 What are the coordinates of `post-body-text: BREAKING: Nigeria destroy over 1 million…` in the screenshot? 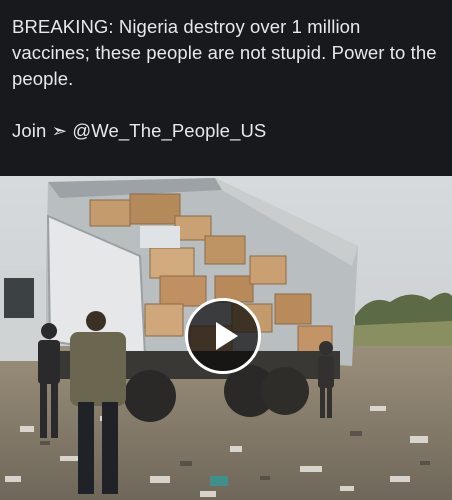 It's located at (224, 52).